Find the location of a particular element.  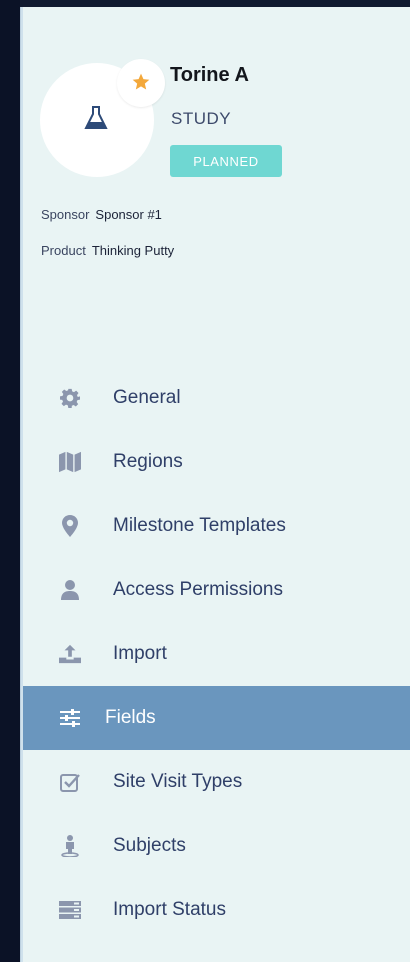

study-name: Torine A is located at coordinates (209, 75).